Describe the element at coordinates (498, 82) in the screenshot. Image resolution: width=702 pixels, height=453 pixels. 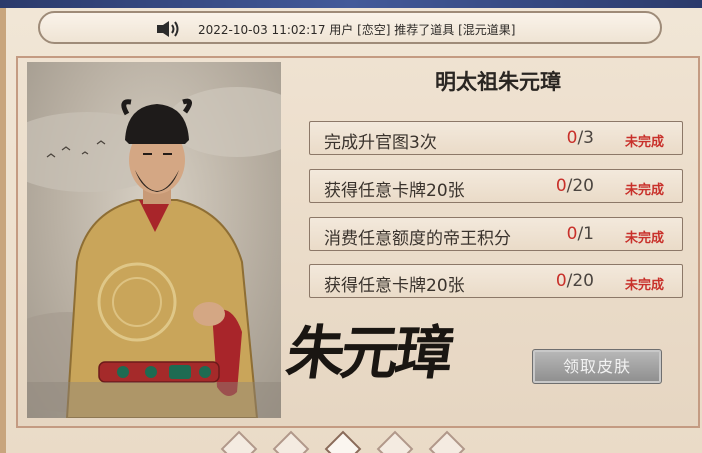
I see `skin-title: 明太祖朱元璋` at that location.